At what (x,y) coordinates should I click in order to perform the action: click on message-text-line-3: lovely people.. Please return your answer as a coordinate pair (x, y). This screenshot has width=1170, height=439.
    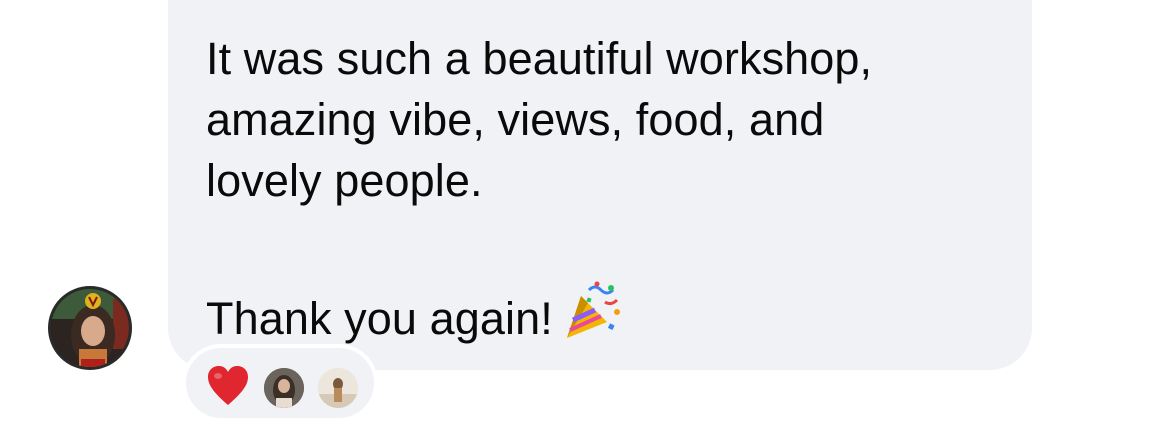
    Looking at the image, I should click on (344, 180).